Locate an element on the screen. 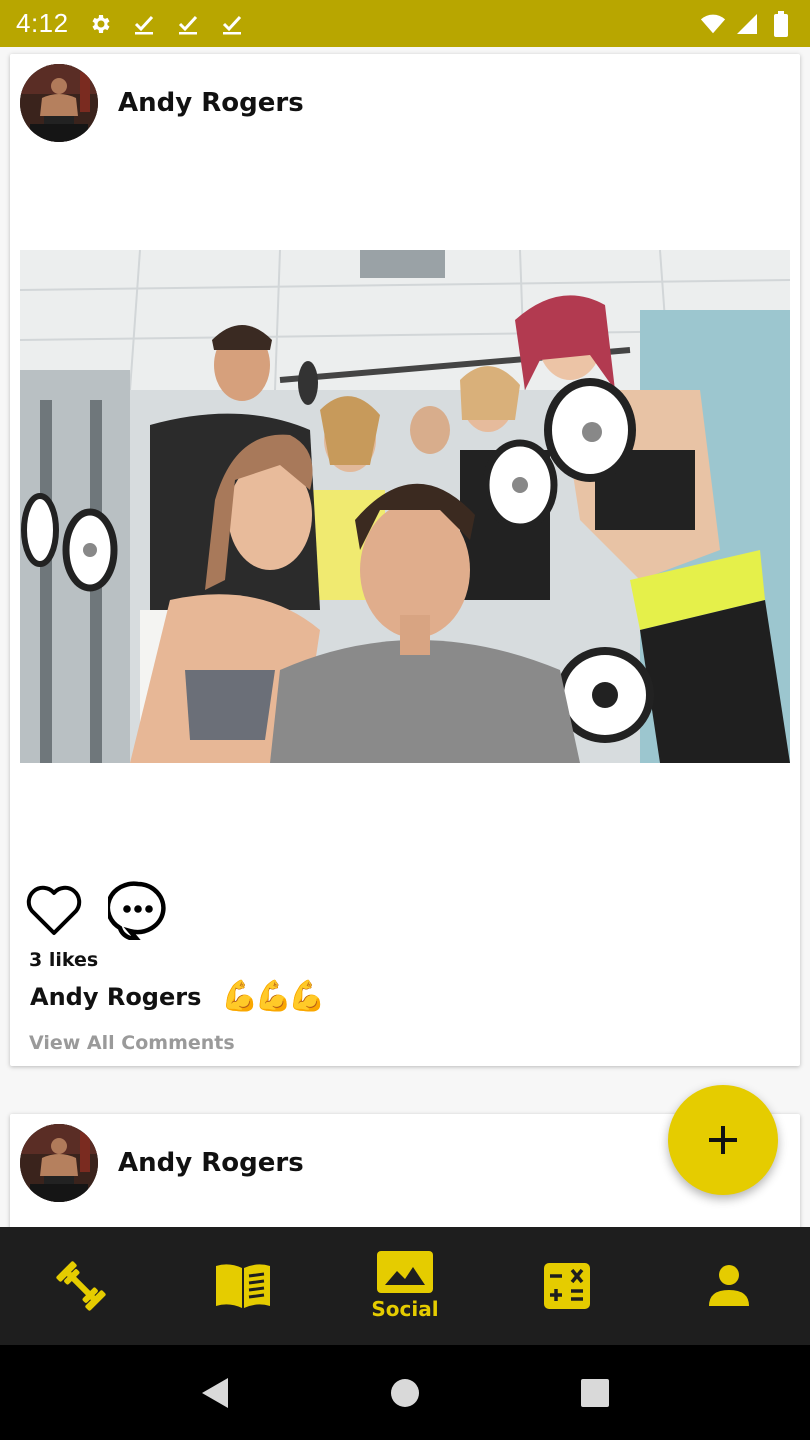  nav-item-profile is located at coordinates (729, 1286).